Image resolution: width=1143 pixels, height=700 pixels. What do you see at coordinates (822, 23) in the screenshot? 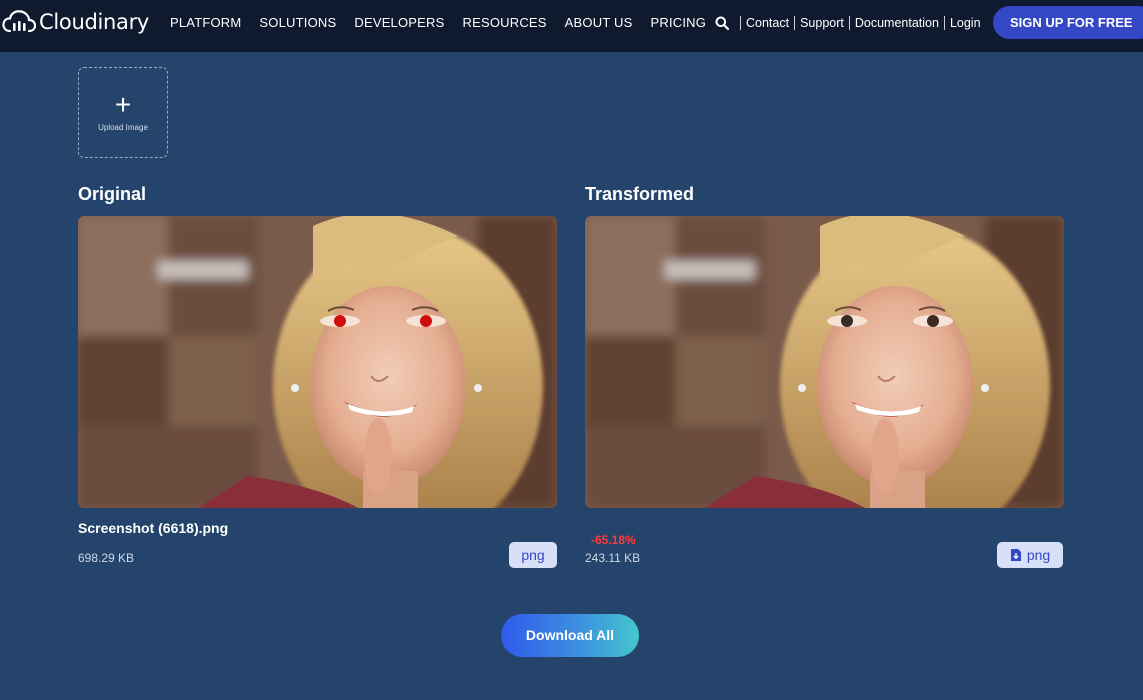
I see `support-link: Support` at bounding box center [822, 23].